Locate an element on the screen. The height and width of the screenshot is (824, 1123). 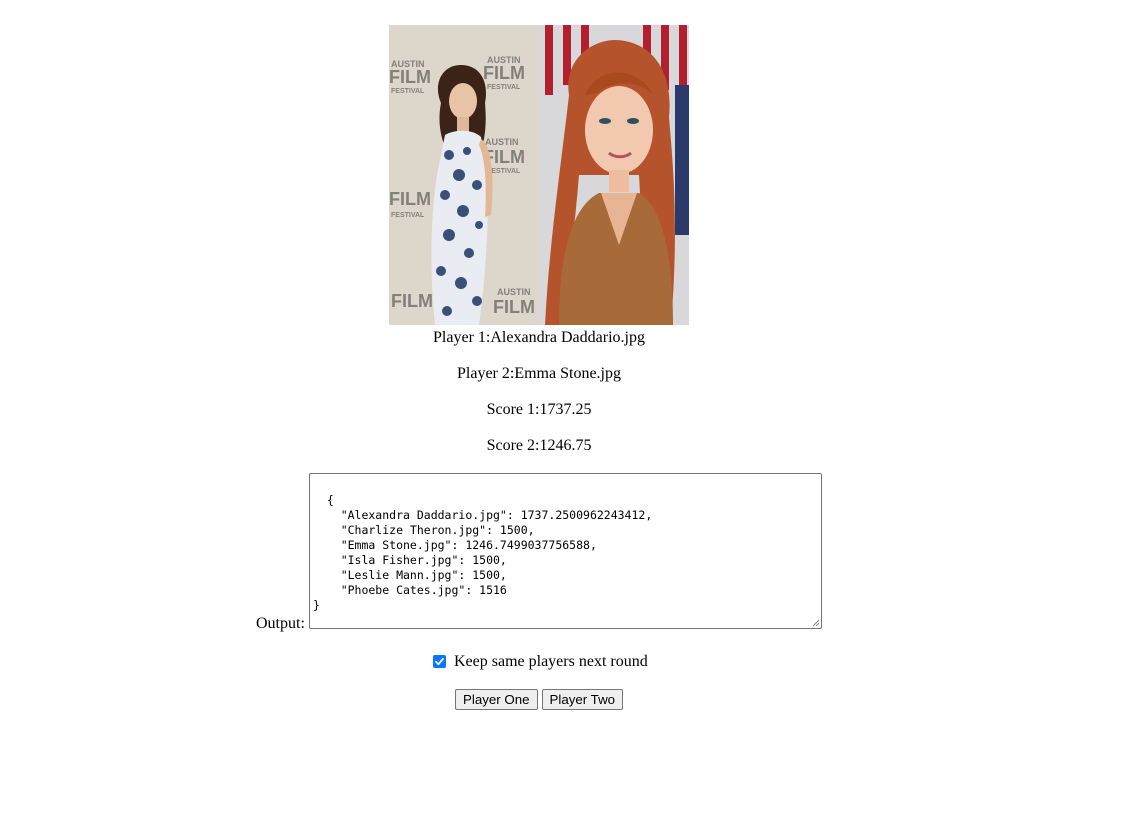
player-one-button: Player One is located at coordinates (496, 699).